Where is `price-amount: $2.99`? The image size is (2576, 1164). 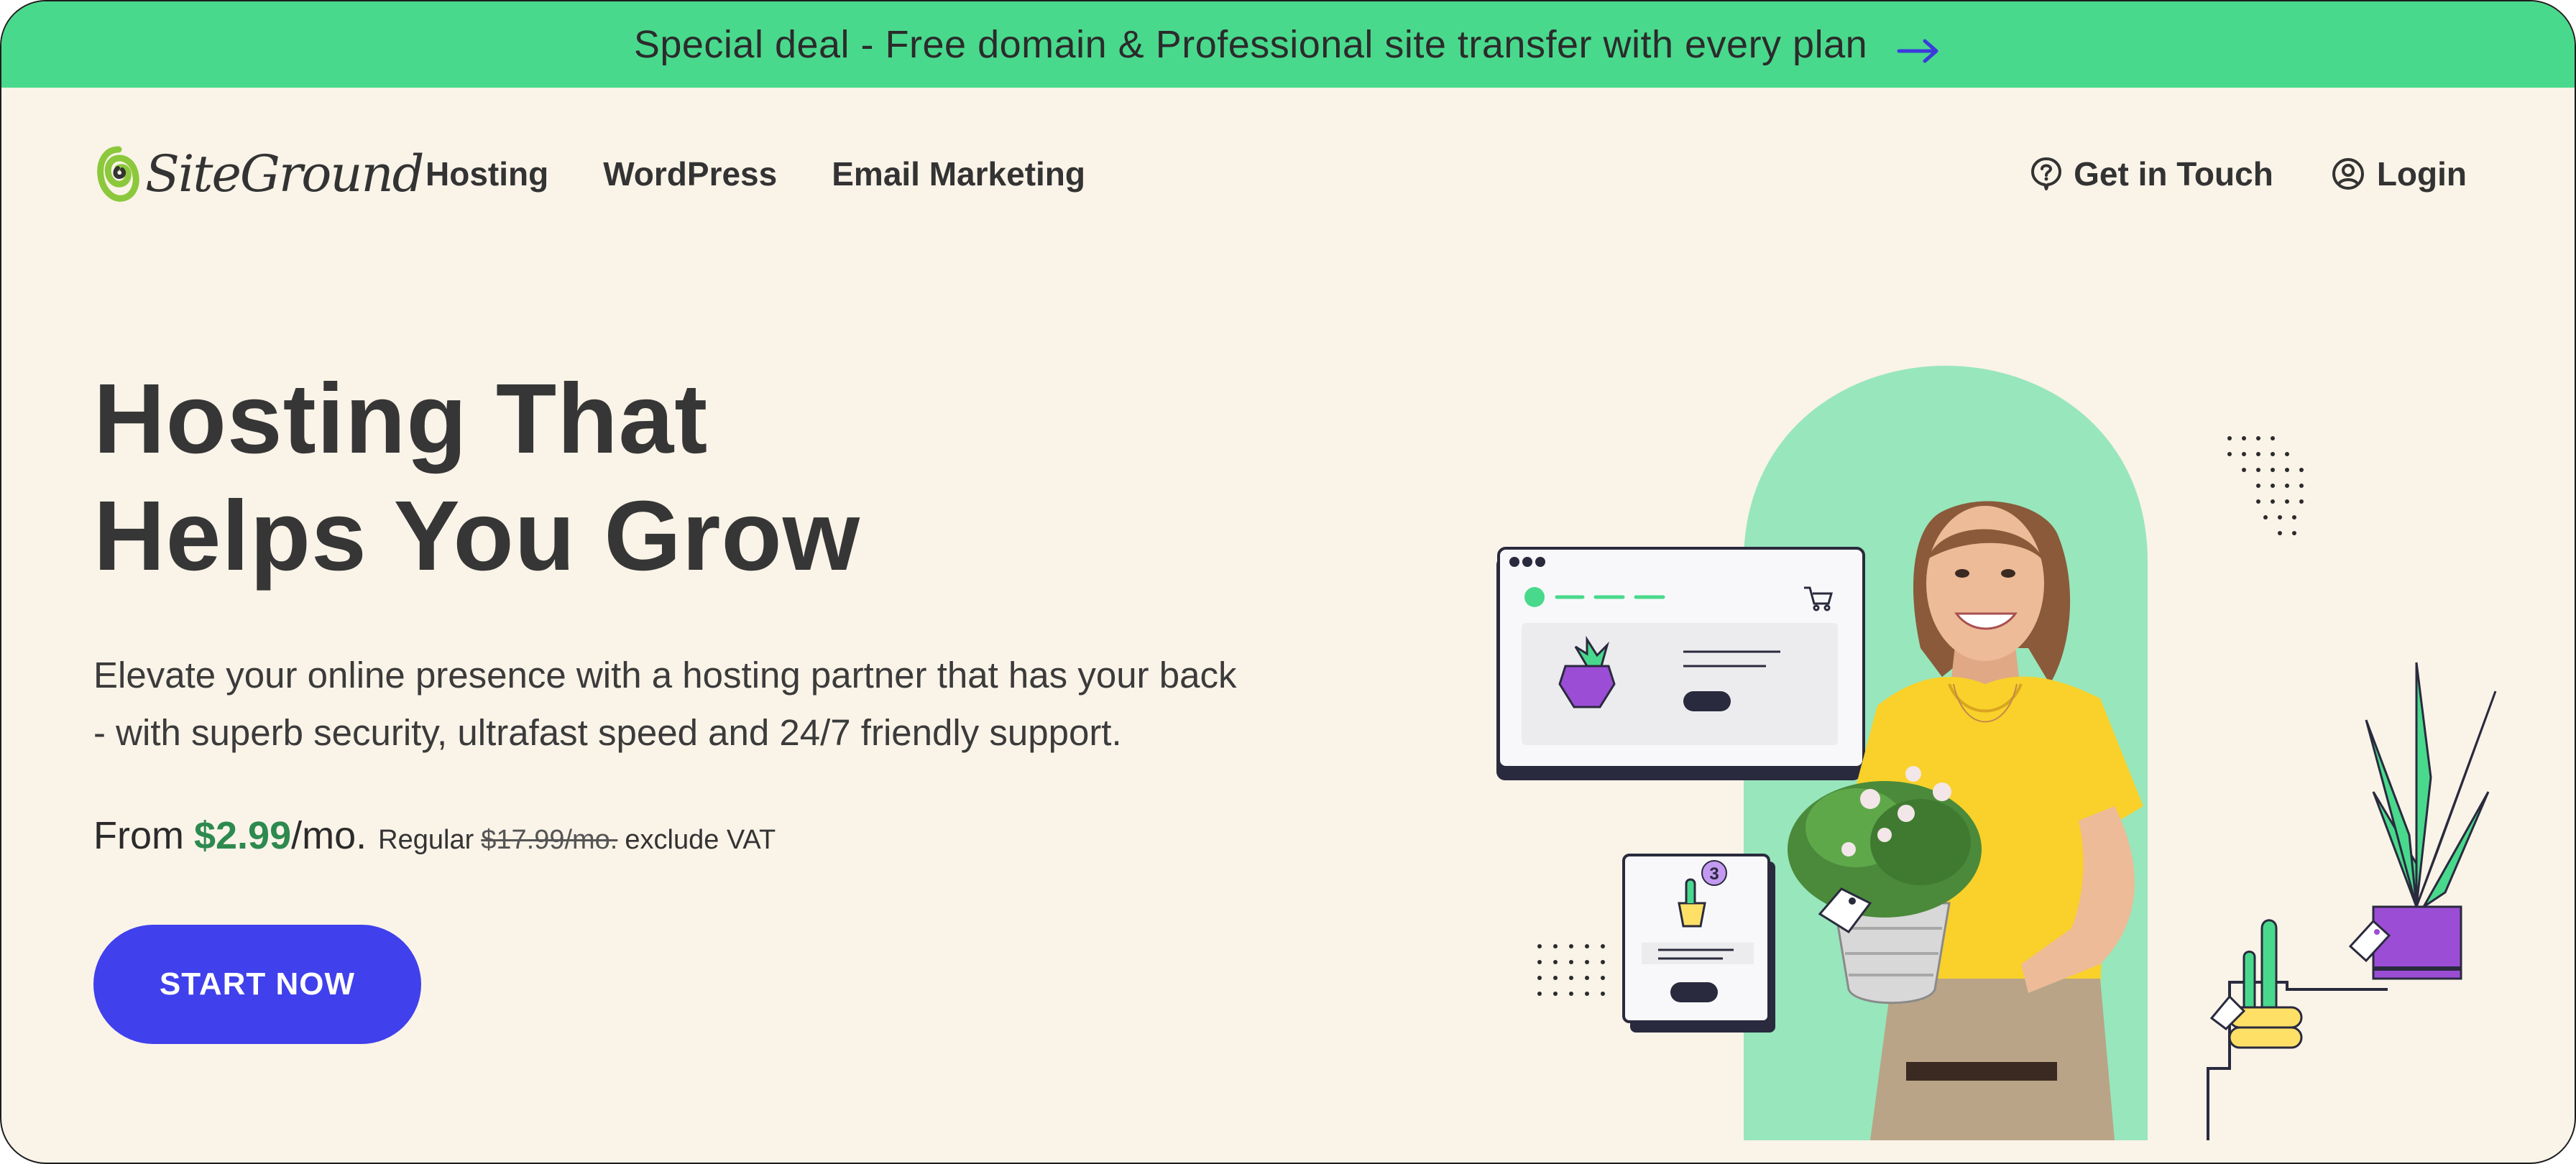 price-amount: $2.99 is located at coordinates (242, 835).